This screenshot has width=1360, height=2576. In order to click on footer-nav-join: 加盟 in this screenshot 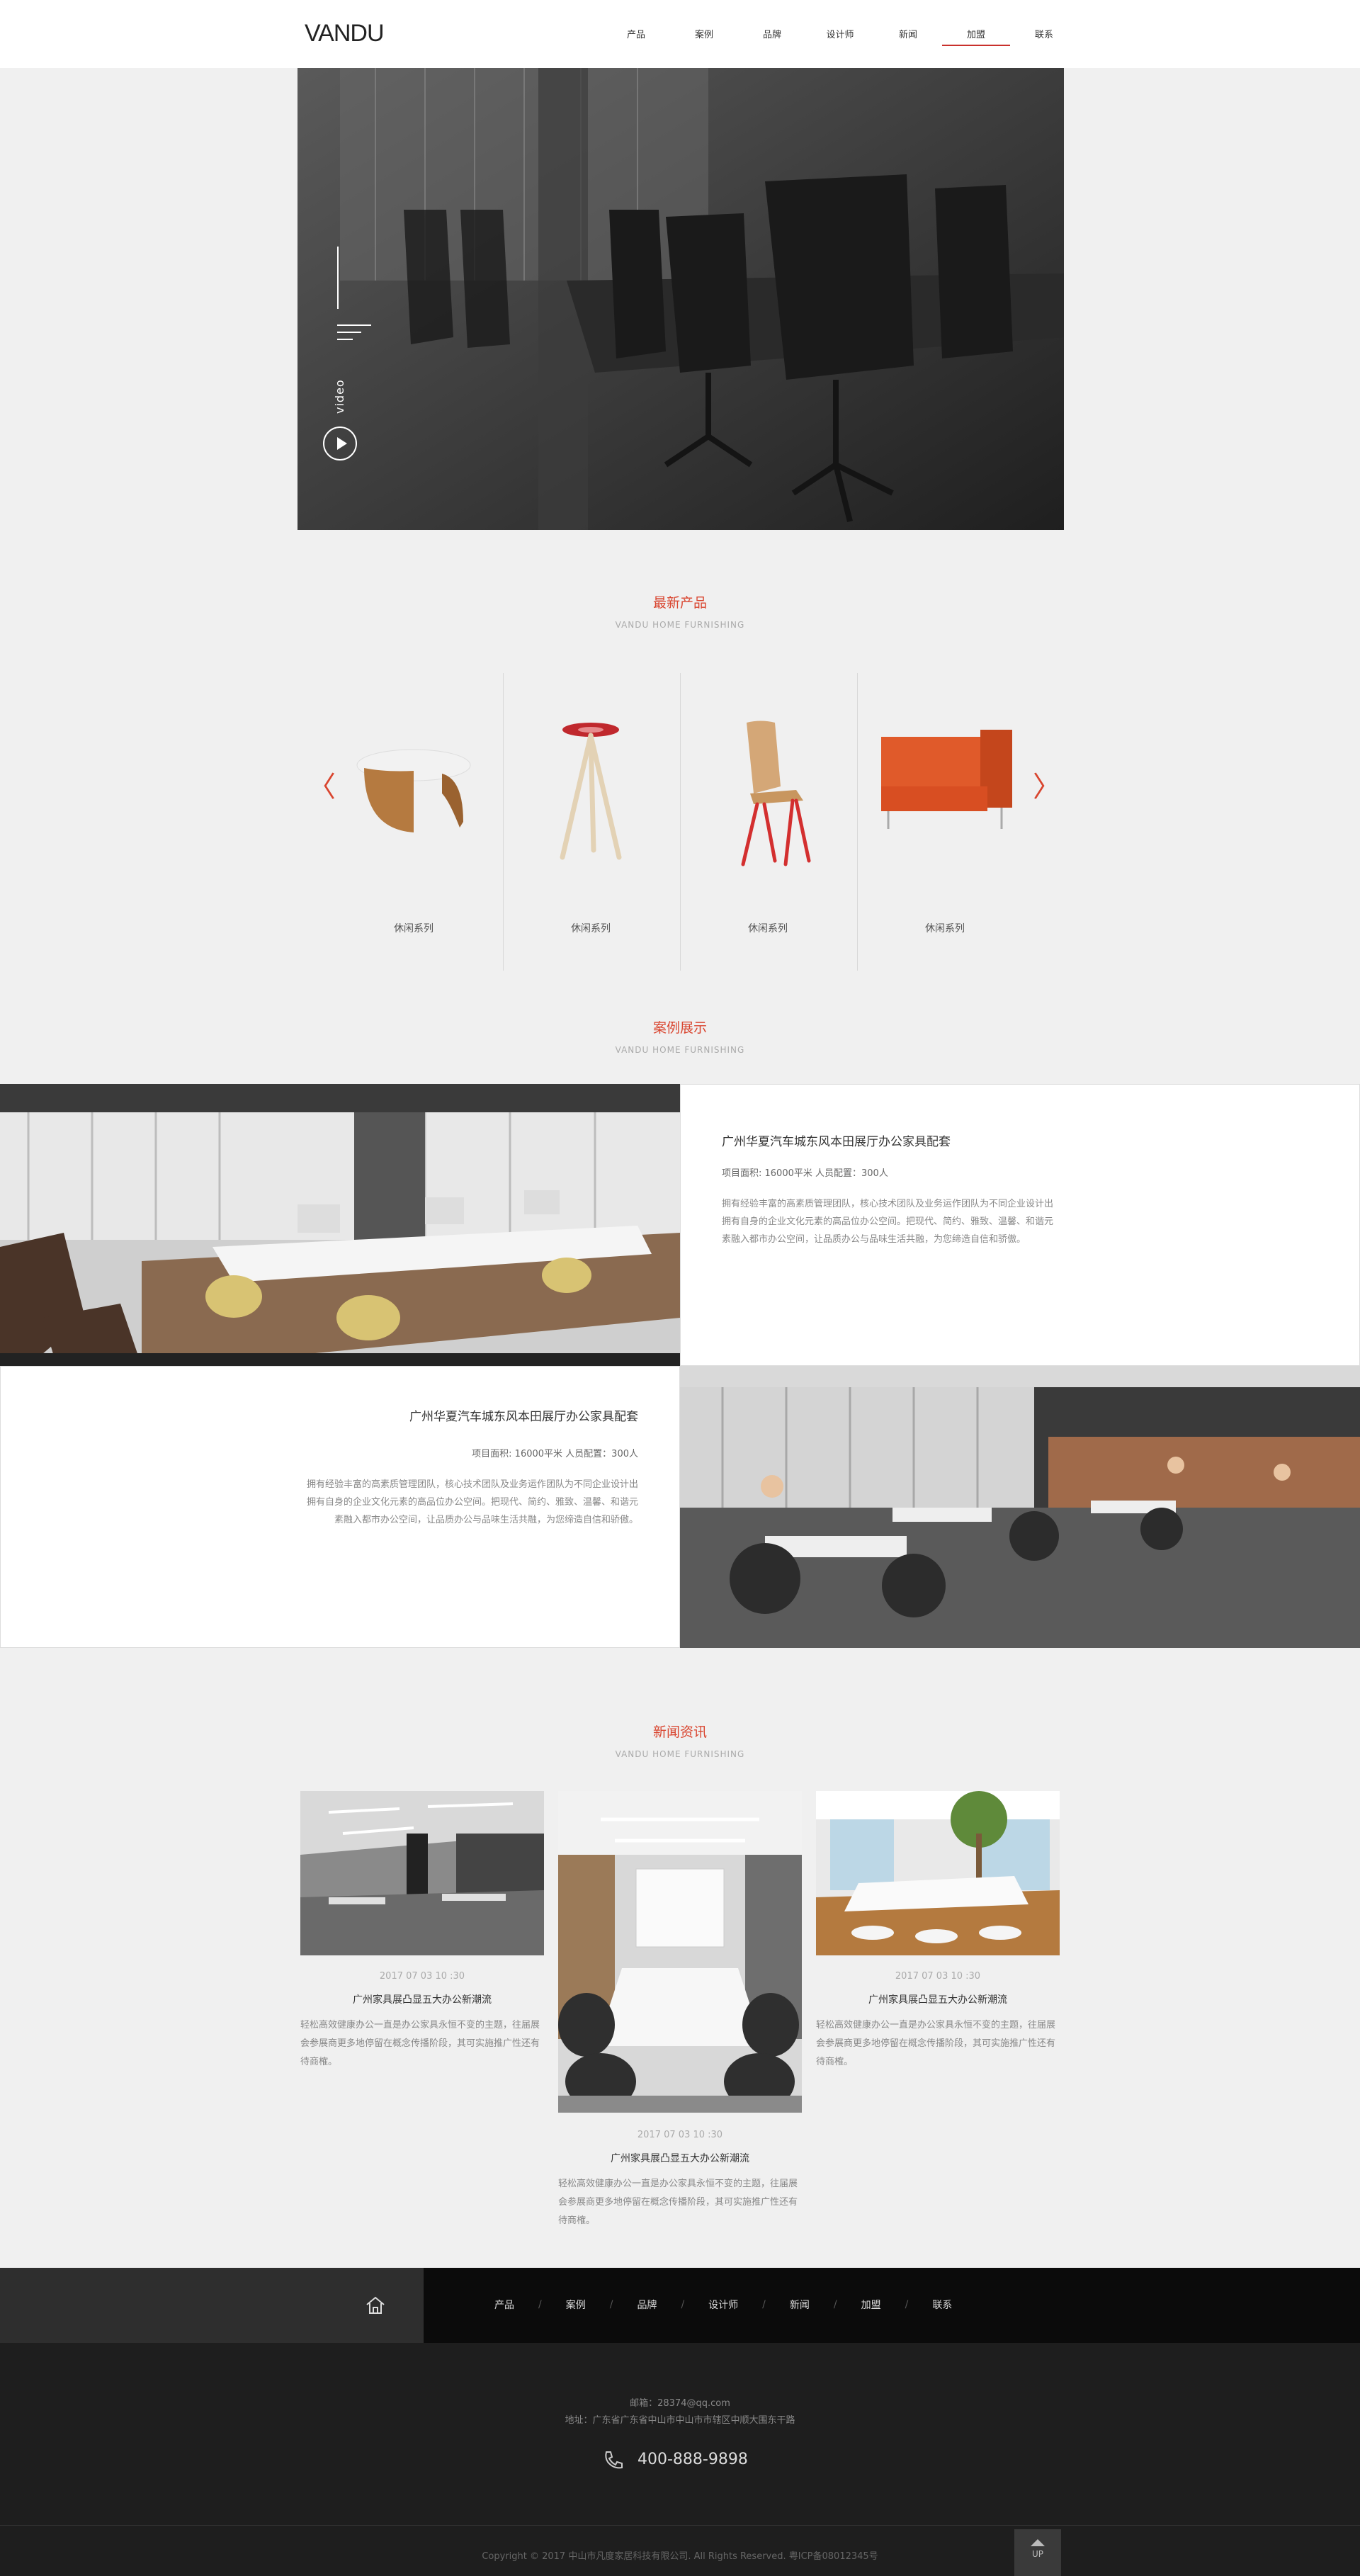, I will do `click(871, 2305)`.